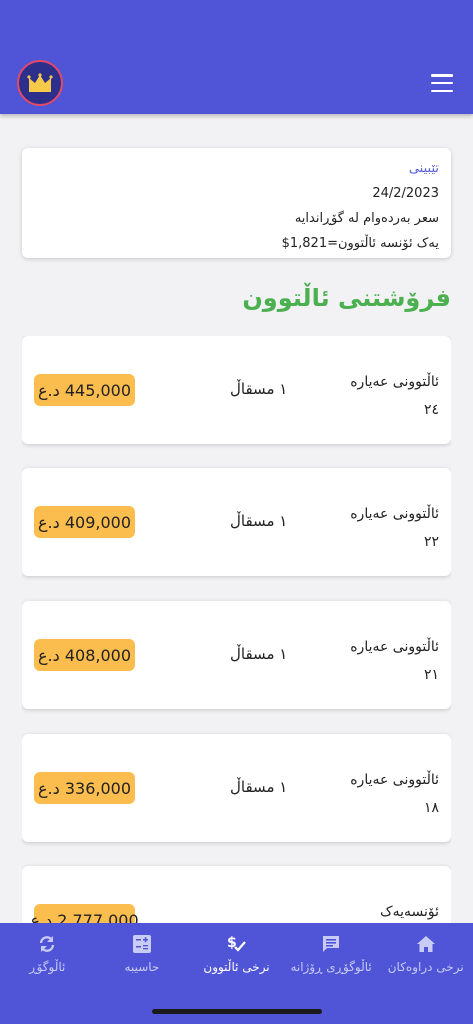 The image size is (473, 1024). I want to click on crown-icon, so click(40, 82).